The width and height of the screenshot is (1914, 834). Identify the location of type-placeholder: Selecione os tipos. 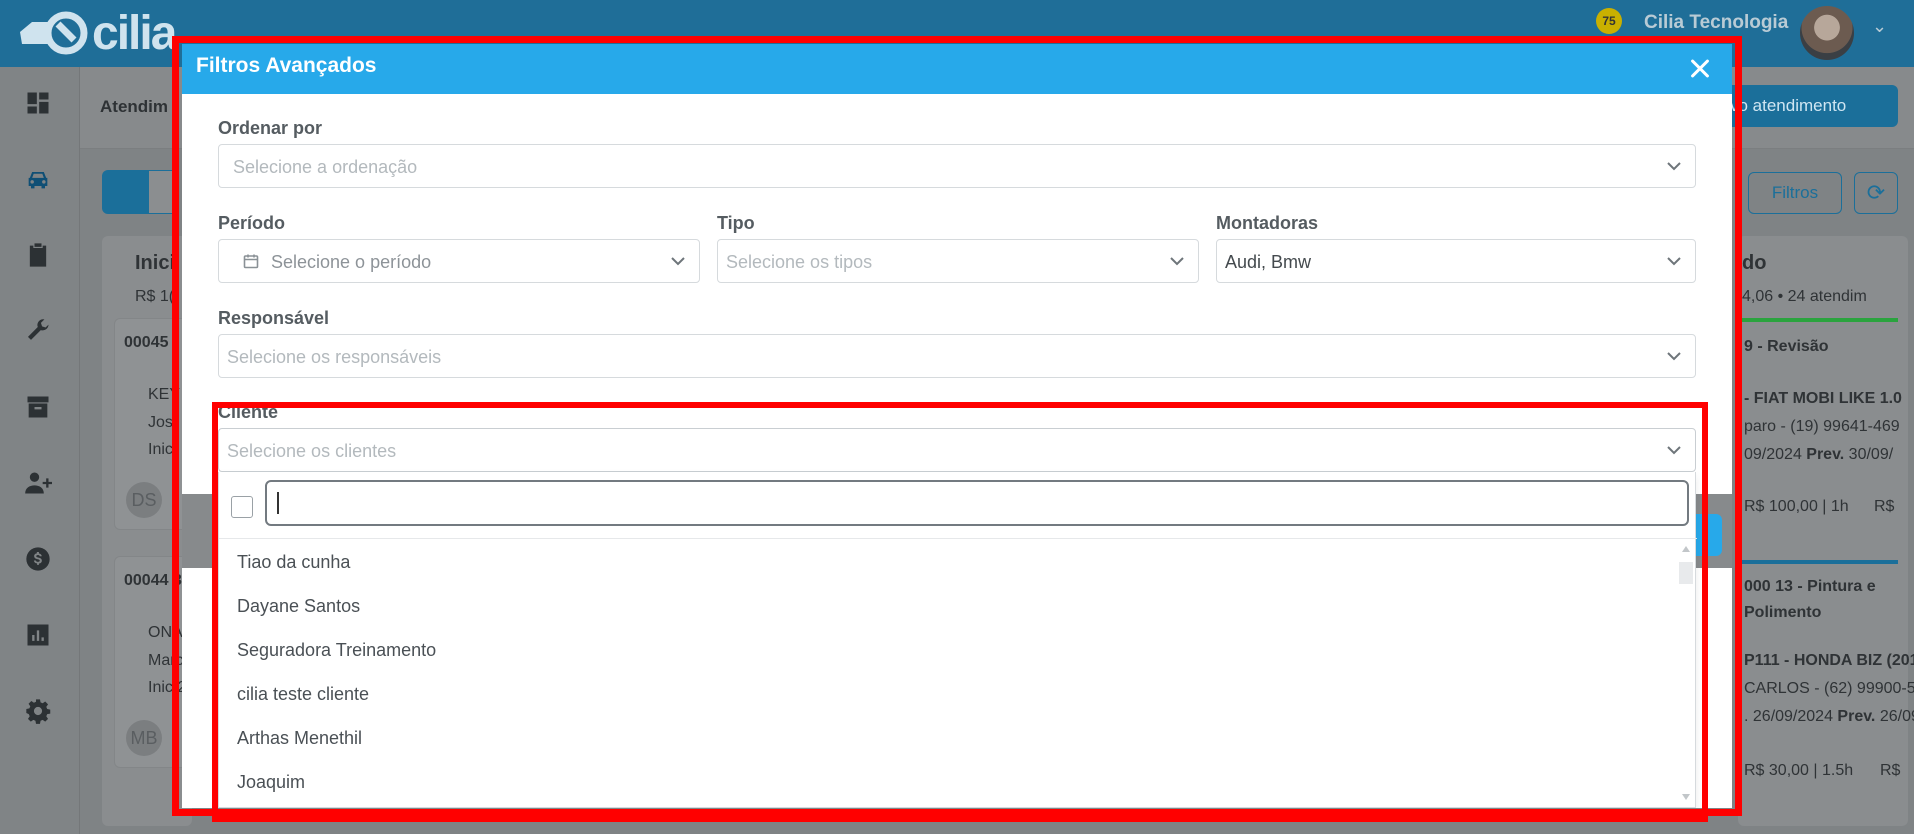
(799, 262).